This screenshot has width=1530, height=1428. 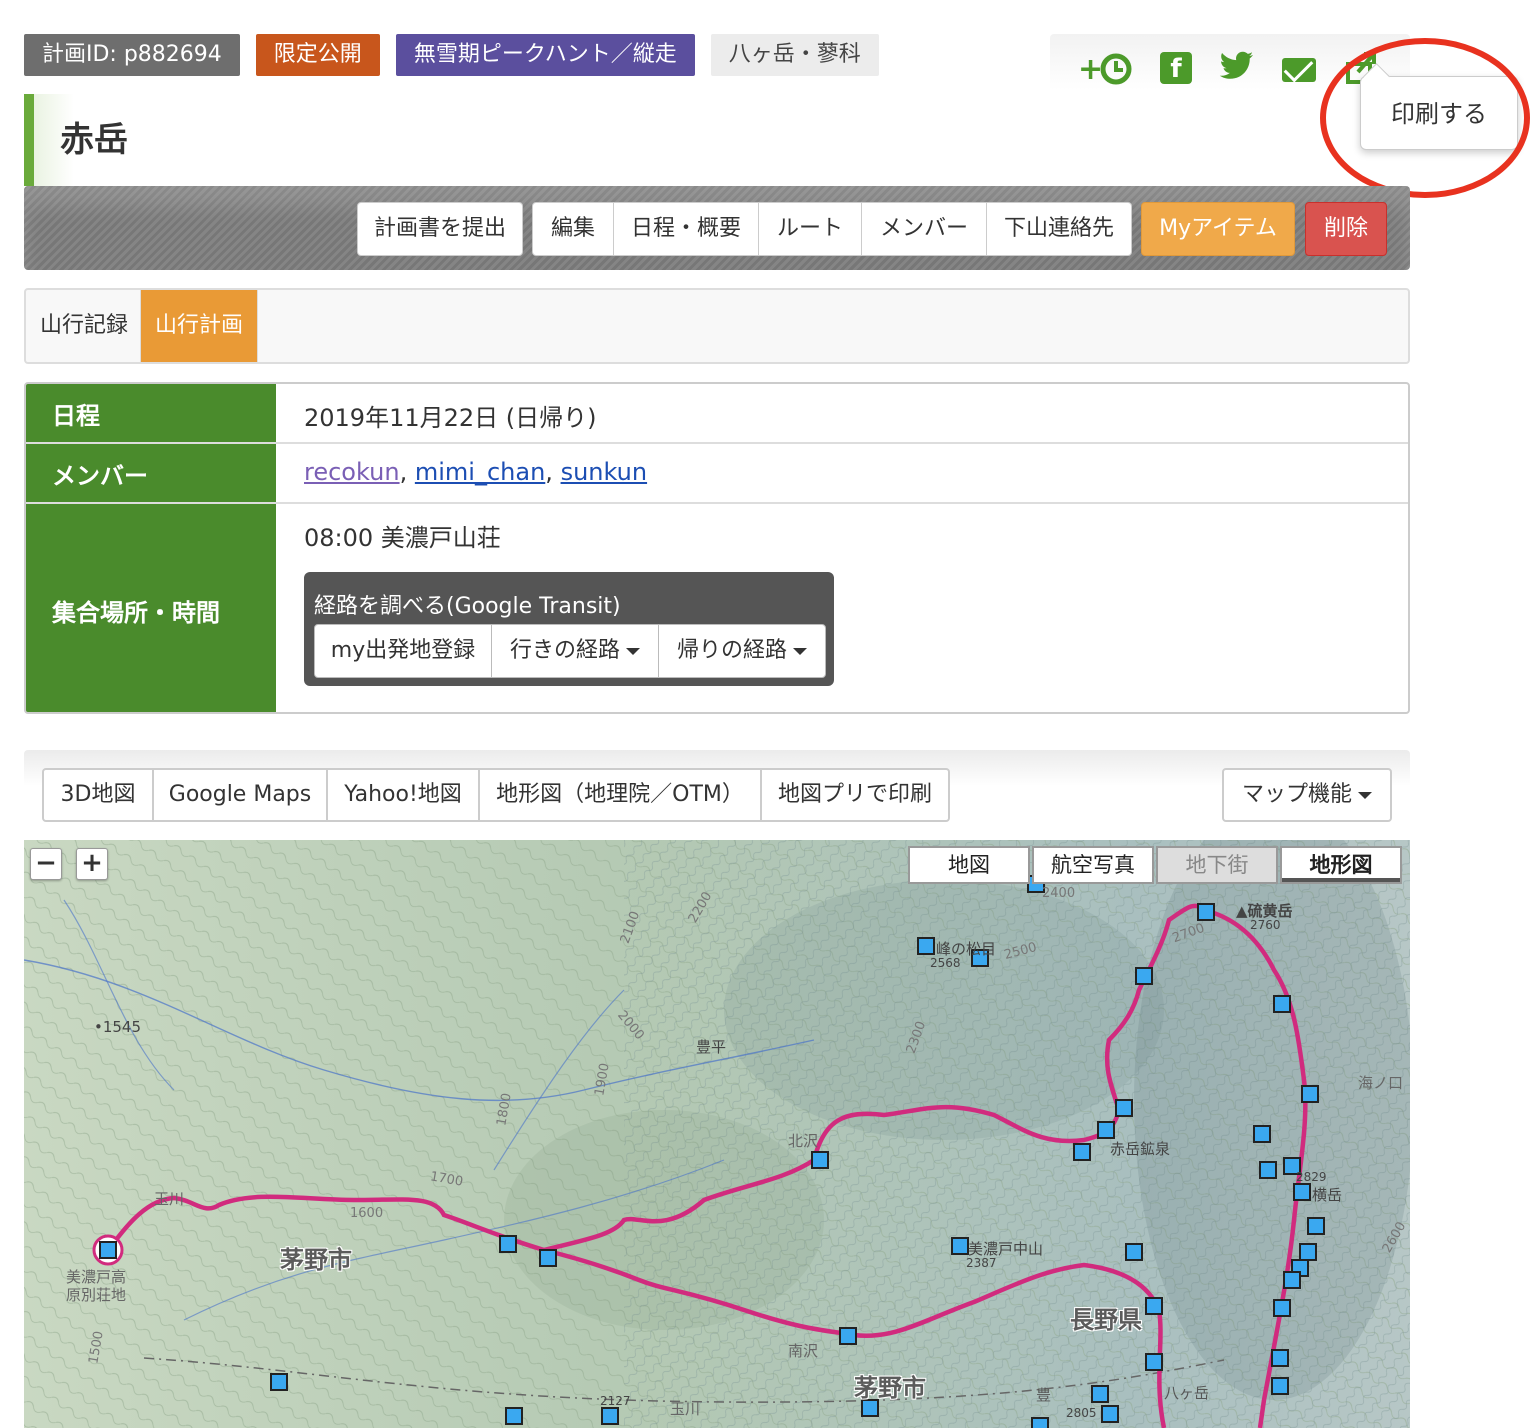 What do you see at coordinates (545, 55) in the screenshot?
I see `category-badge: 無雪期ピークハント／縦走` at bounding box center [545, 55].